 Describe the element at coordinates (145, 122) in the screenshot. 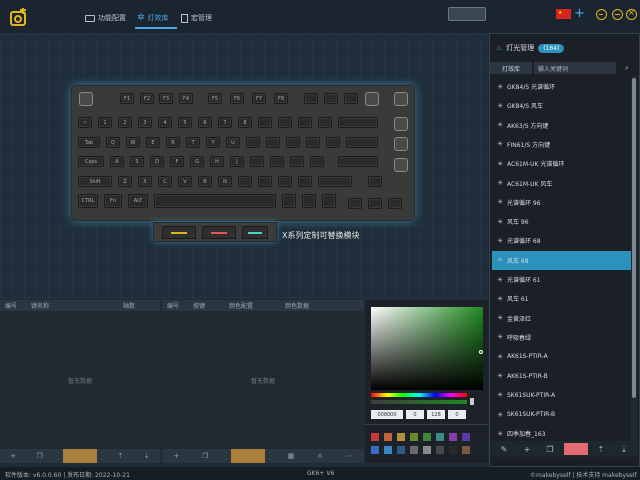

I see `key: 3` at that location.